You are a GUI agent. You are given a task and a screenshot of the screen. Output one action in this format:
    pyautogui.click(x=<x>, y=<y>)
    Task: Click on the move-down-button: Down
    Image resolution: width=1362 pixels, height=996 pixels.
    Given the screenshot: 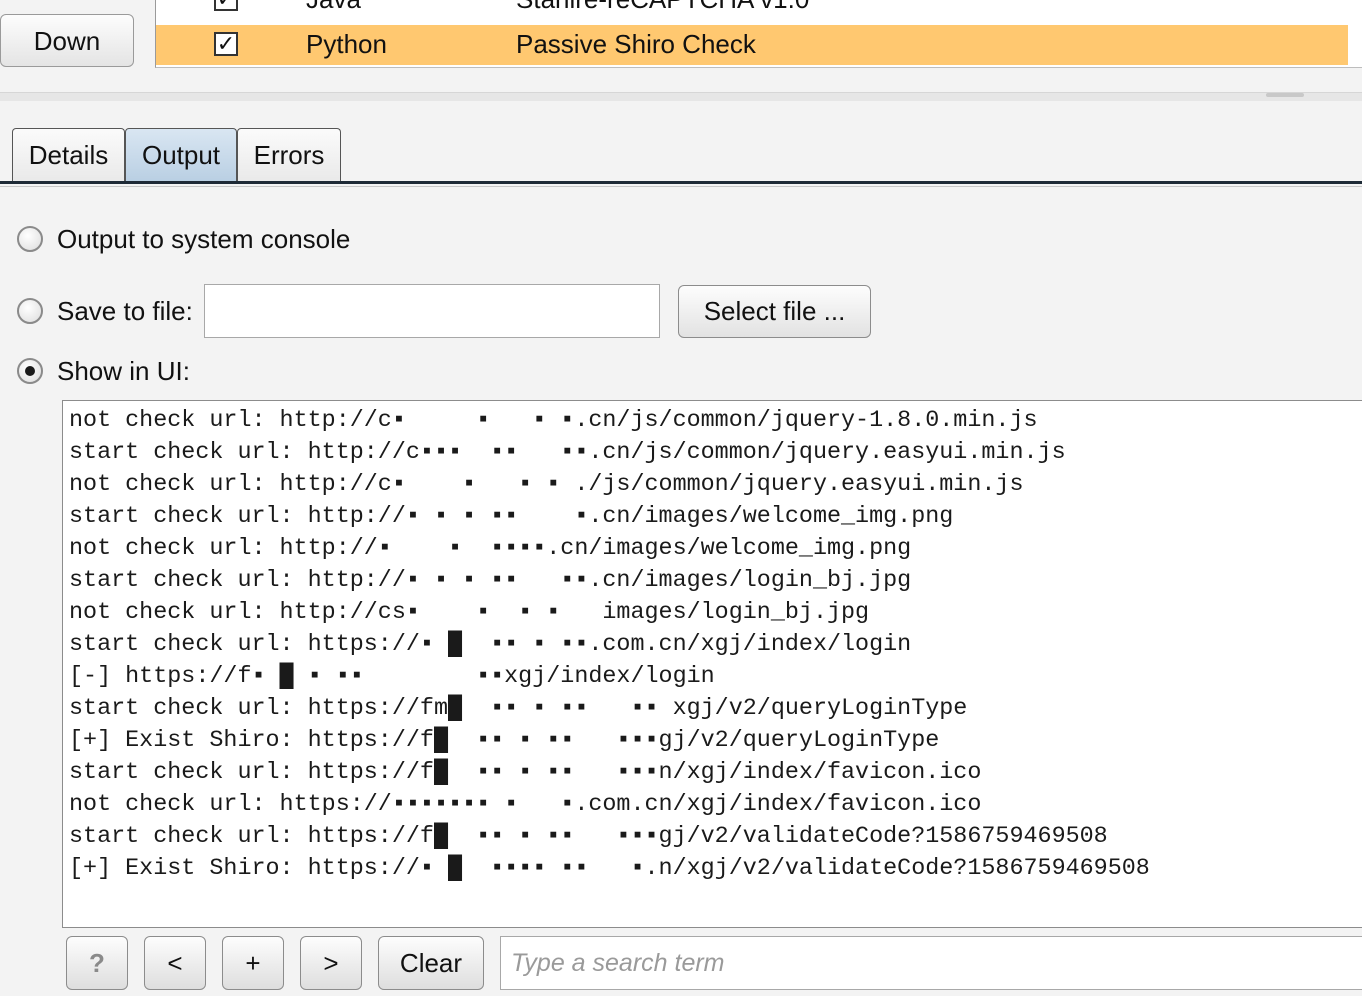 What is the action you would take?
    pyautogui.click(x=67, y=40)
    